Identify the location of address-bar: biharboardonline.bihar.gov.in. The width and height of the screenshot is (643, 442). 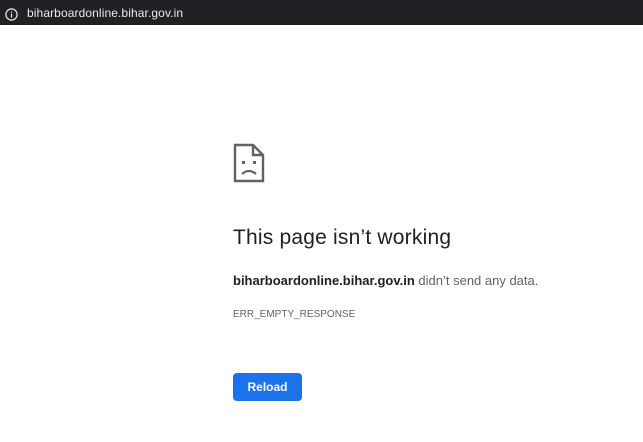
(321, 12).